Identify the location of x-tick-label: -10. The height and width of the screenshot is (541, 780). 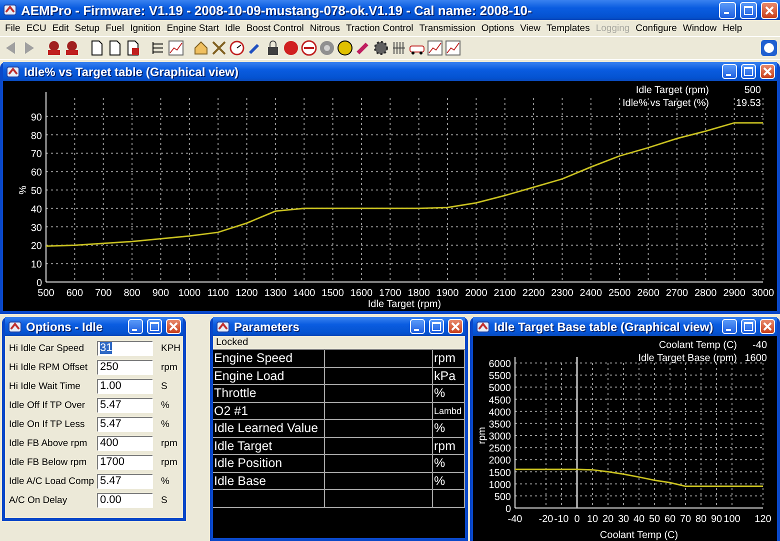
(561, 519).